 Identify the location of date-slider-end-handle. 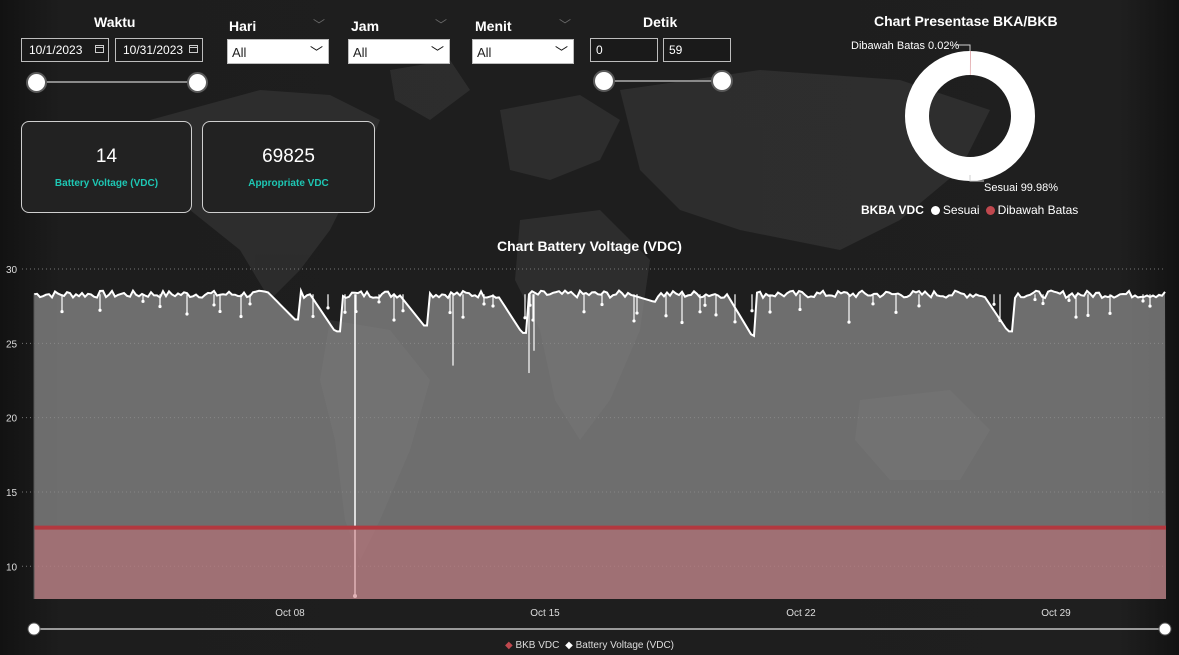
(197, 82).